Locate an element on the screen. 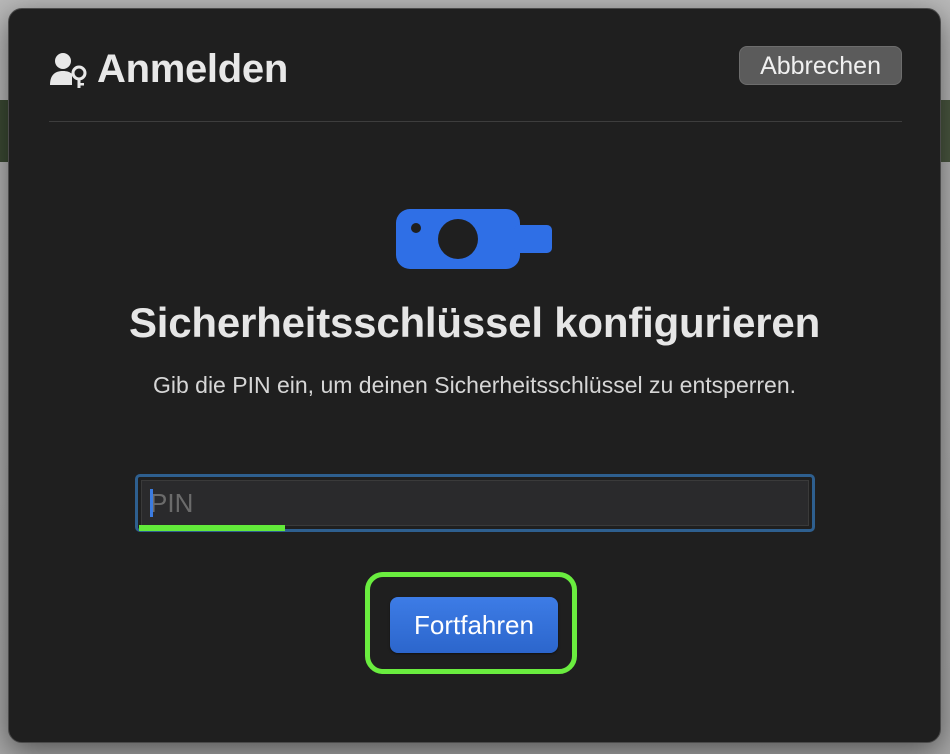 The image size is (950, 754). title-group: Anmelden is located at coordinates (168, 69).